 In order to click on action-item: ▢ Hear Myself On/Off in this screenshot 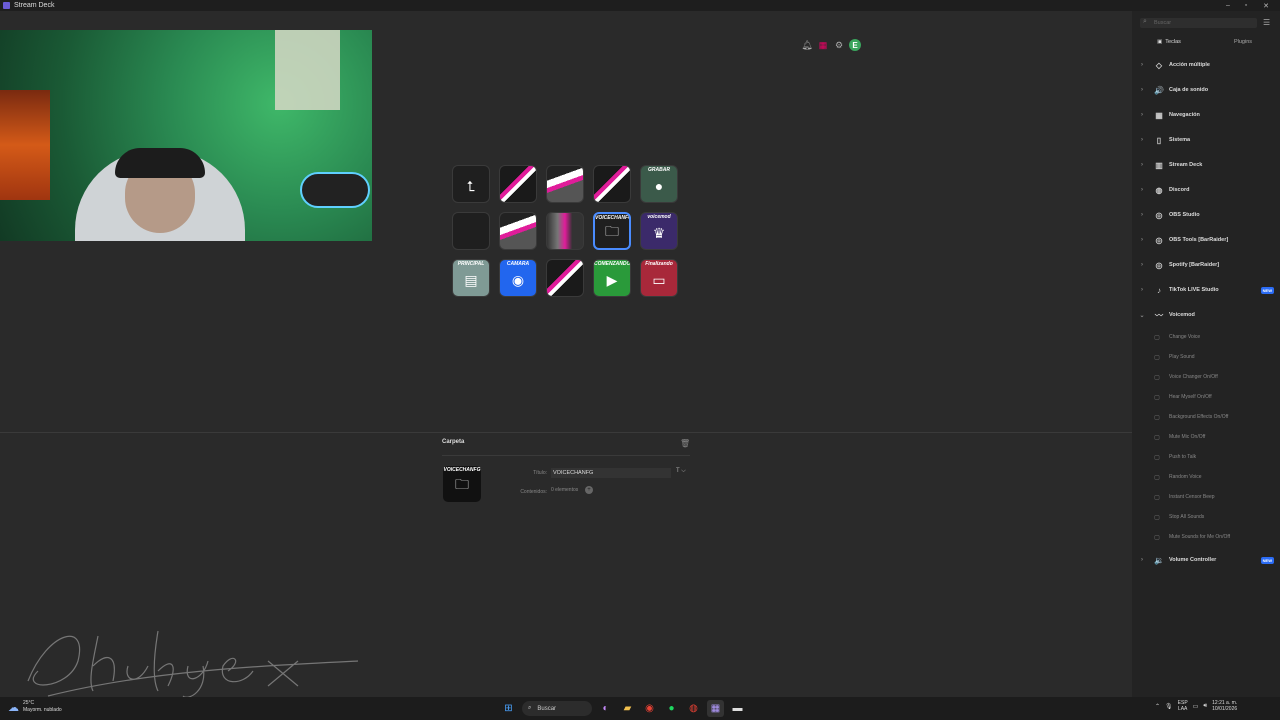, I will do `click(1206, 397)`.